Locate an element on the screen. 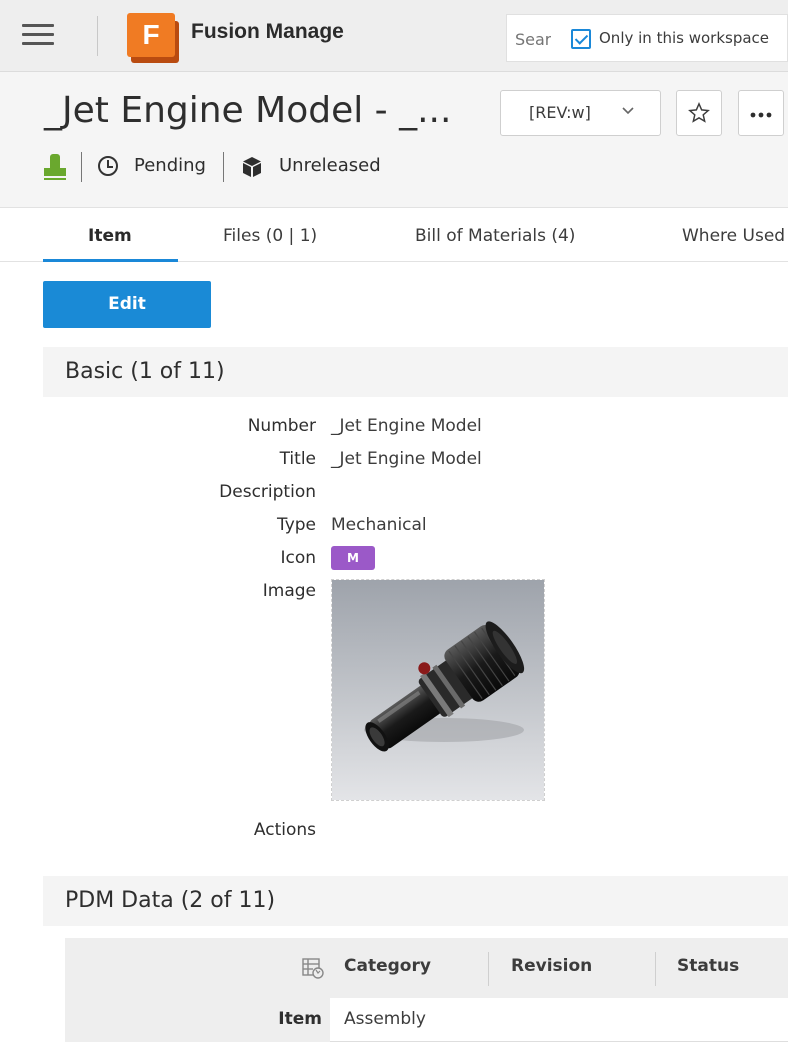 The height and width of the screenshot is (1050, 788). lifecycle-stamp-icon is located at coordinates (55, 167).